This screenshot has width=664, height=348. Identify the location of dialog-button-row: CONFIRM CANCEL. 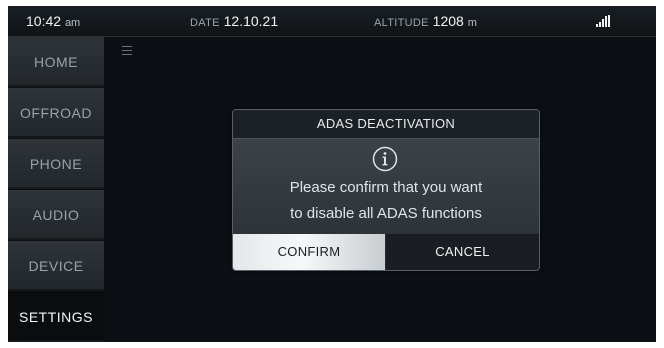
(386, 252).